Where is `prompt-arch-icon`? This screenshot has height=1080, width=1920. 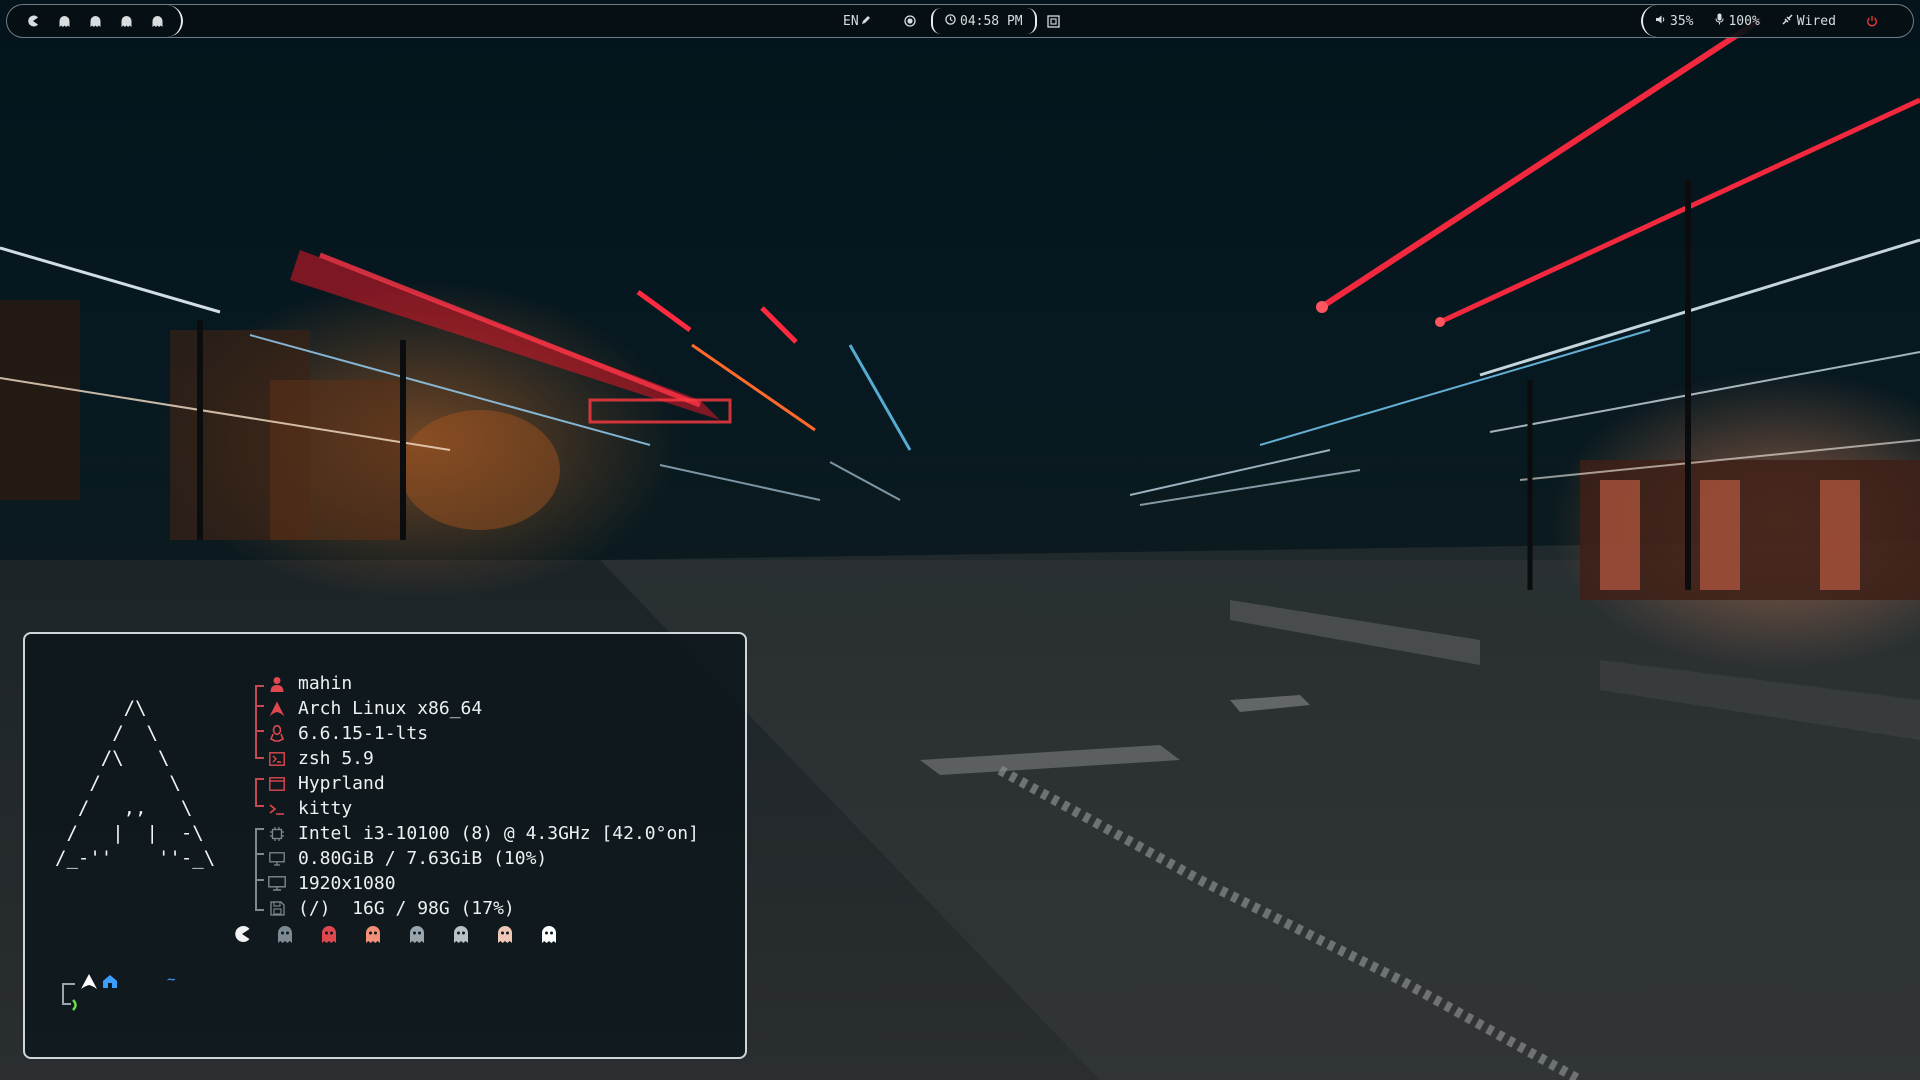
prompt-arch-icon is located at coordinates (89, 981).